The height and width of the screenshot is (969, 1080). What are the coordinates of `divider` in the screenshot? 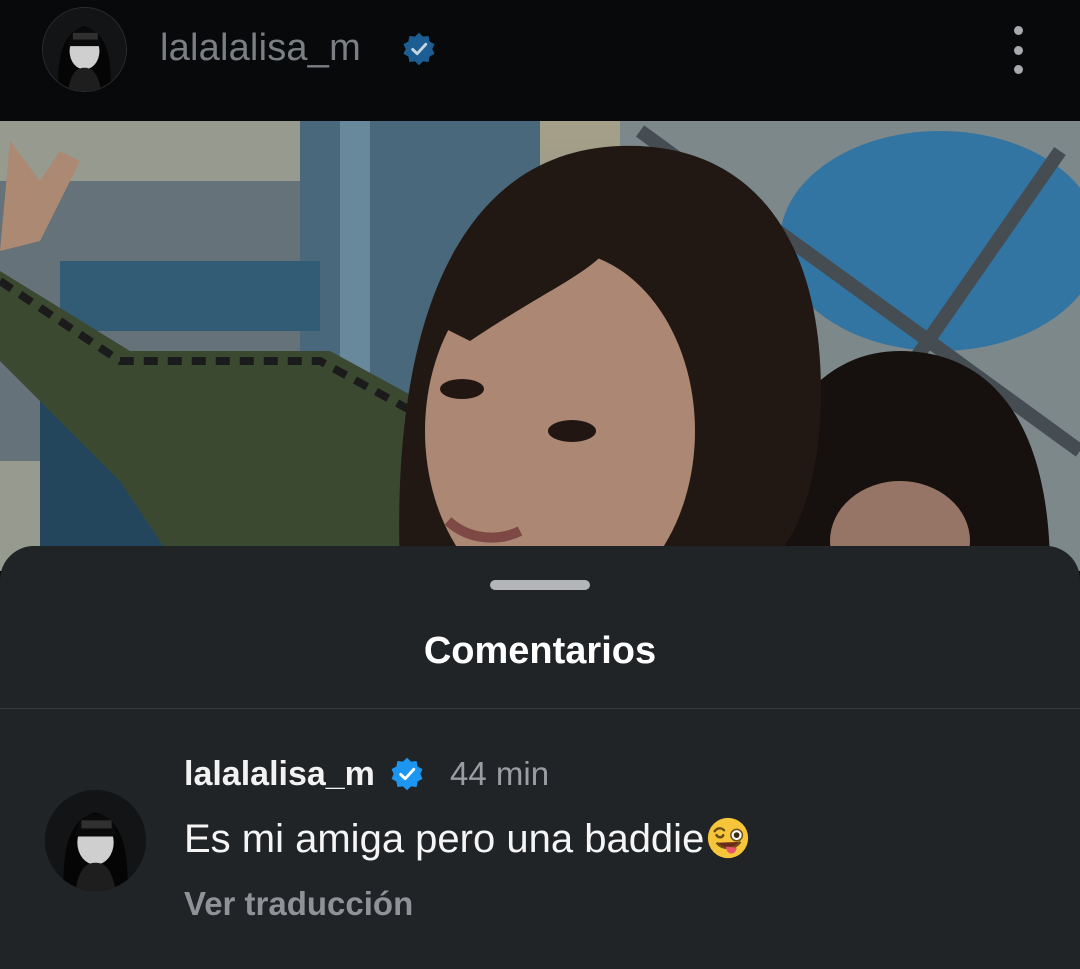 It's located at (540, 708).